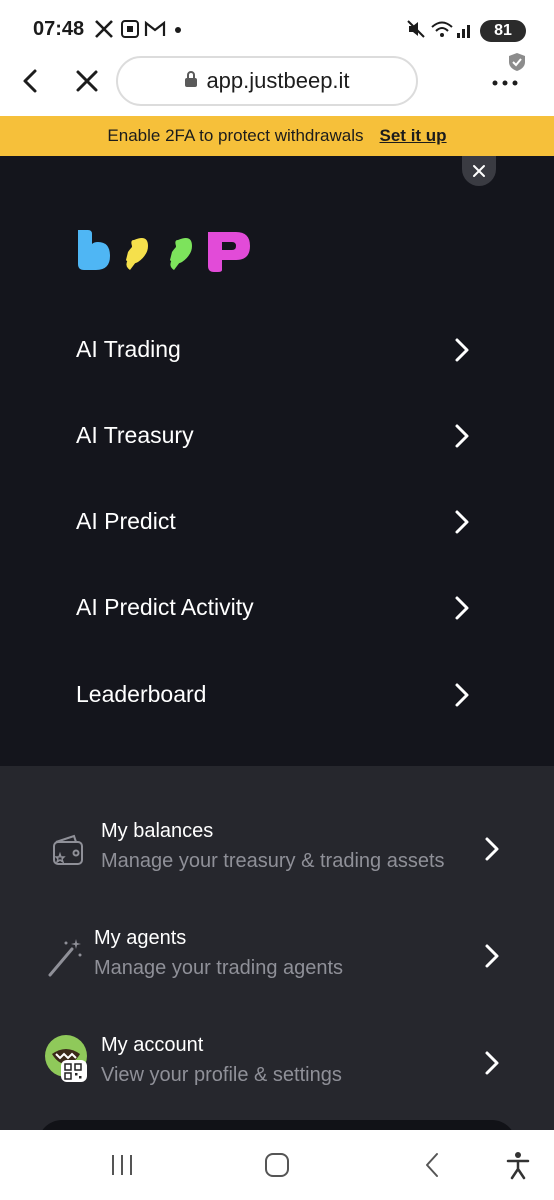 The image size is (554, 1200). I want to click on nav-item-label: AI Predict Activity, so click(165, 607).